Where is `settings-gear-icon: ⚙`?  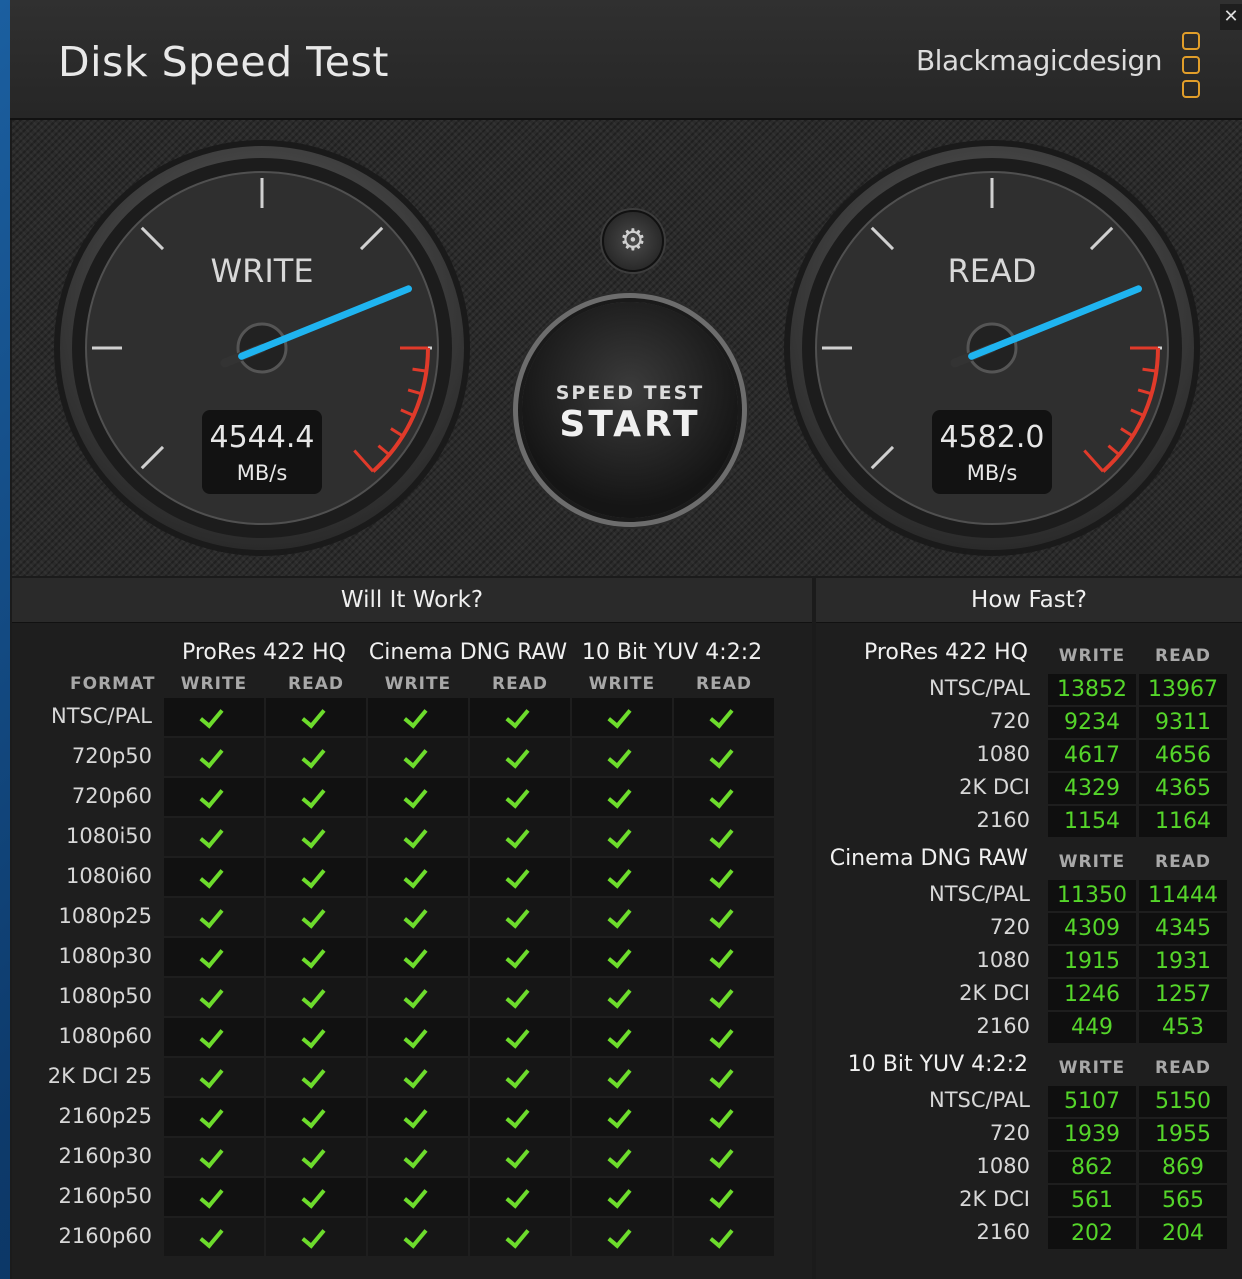
settings-gear-icon: ⚙ is located at coordinates (633, 241).